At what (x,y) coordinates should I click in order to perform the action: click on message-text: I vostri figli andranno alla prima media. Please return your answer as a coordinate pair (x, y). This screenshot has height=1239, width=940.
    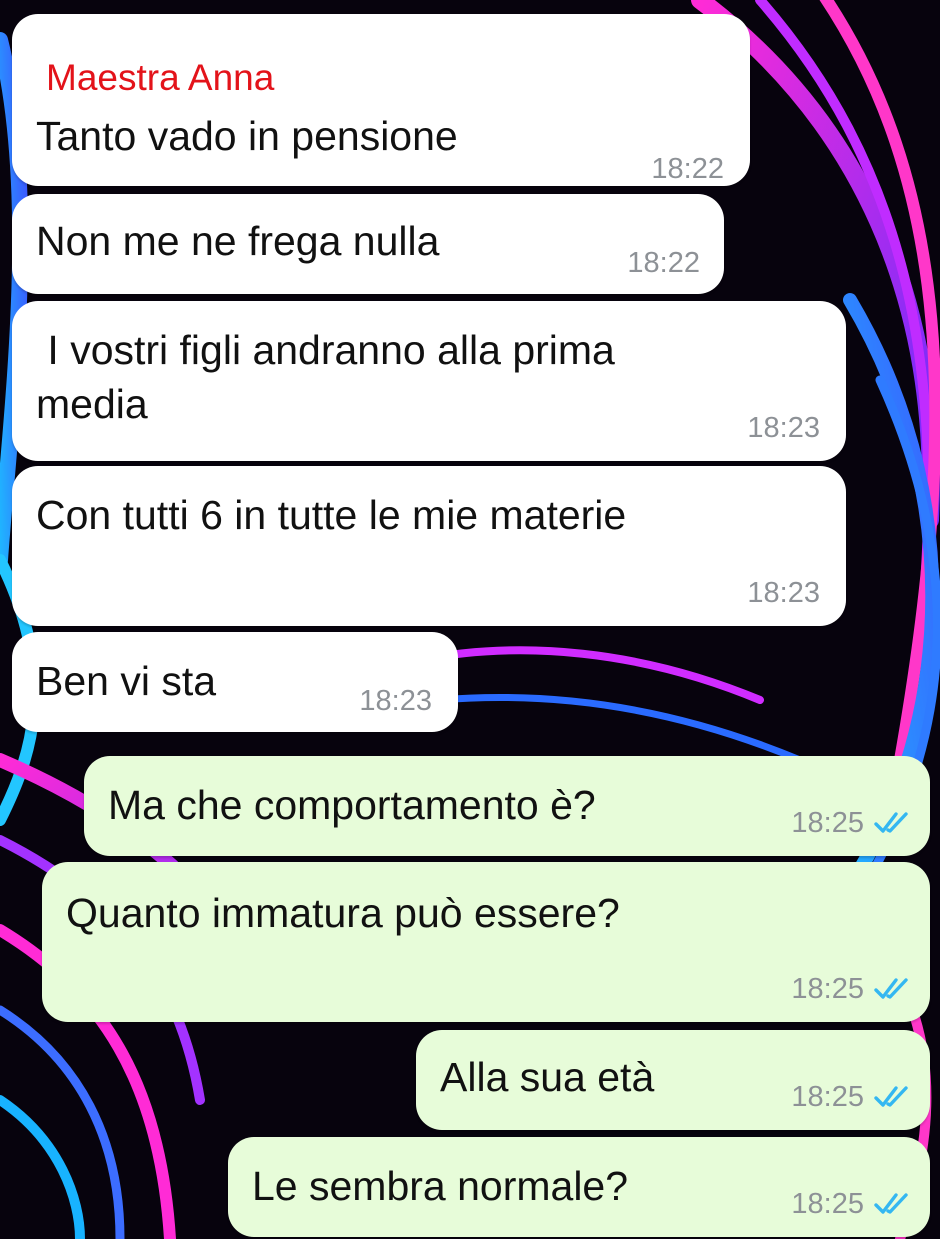
    Looking at the image, I should click on (325, 377).